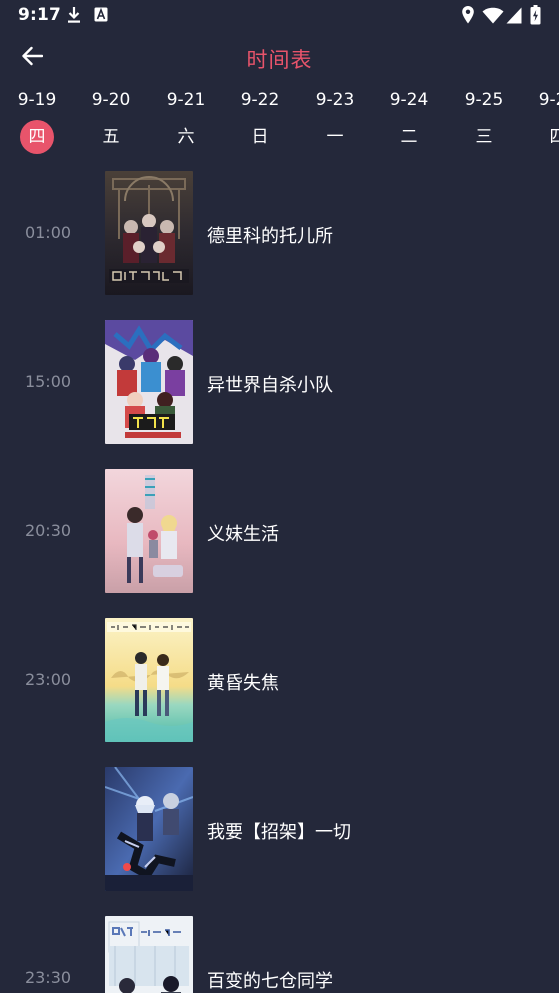 The width and height of the screenshot is (559, 993). Describe the element at coordinates (37, 100) in the screenshot. I see `day-date: 9-19` at that location.